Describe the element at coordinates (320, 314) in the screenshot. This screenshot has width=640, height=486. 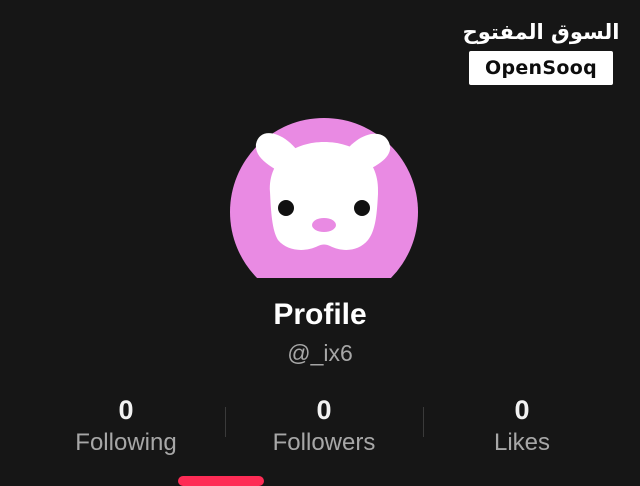
I see `profile-name: Profile` at that location.